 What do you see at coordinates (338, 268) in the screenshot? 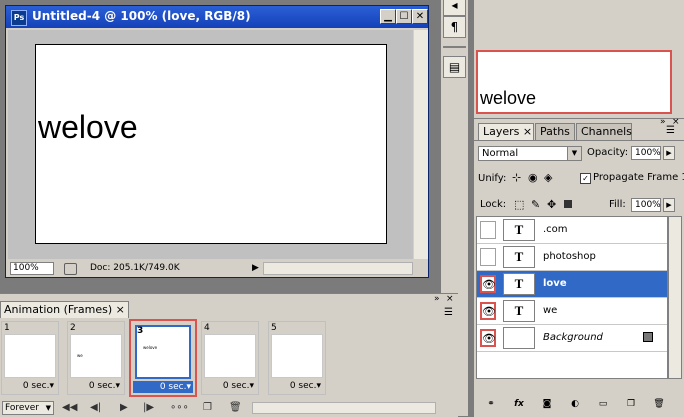
I see `horizontal-scrollbar` at bounding box center [338, 268].